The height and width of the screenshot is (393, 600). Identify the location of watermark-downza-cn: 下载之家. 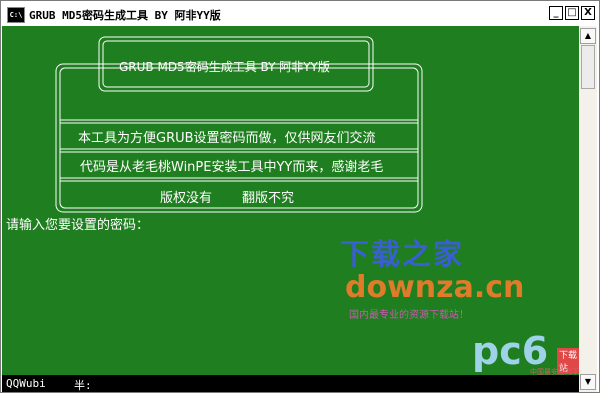
(402, 254).